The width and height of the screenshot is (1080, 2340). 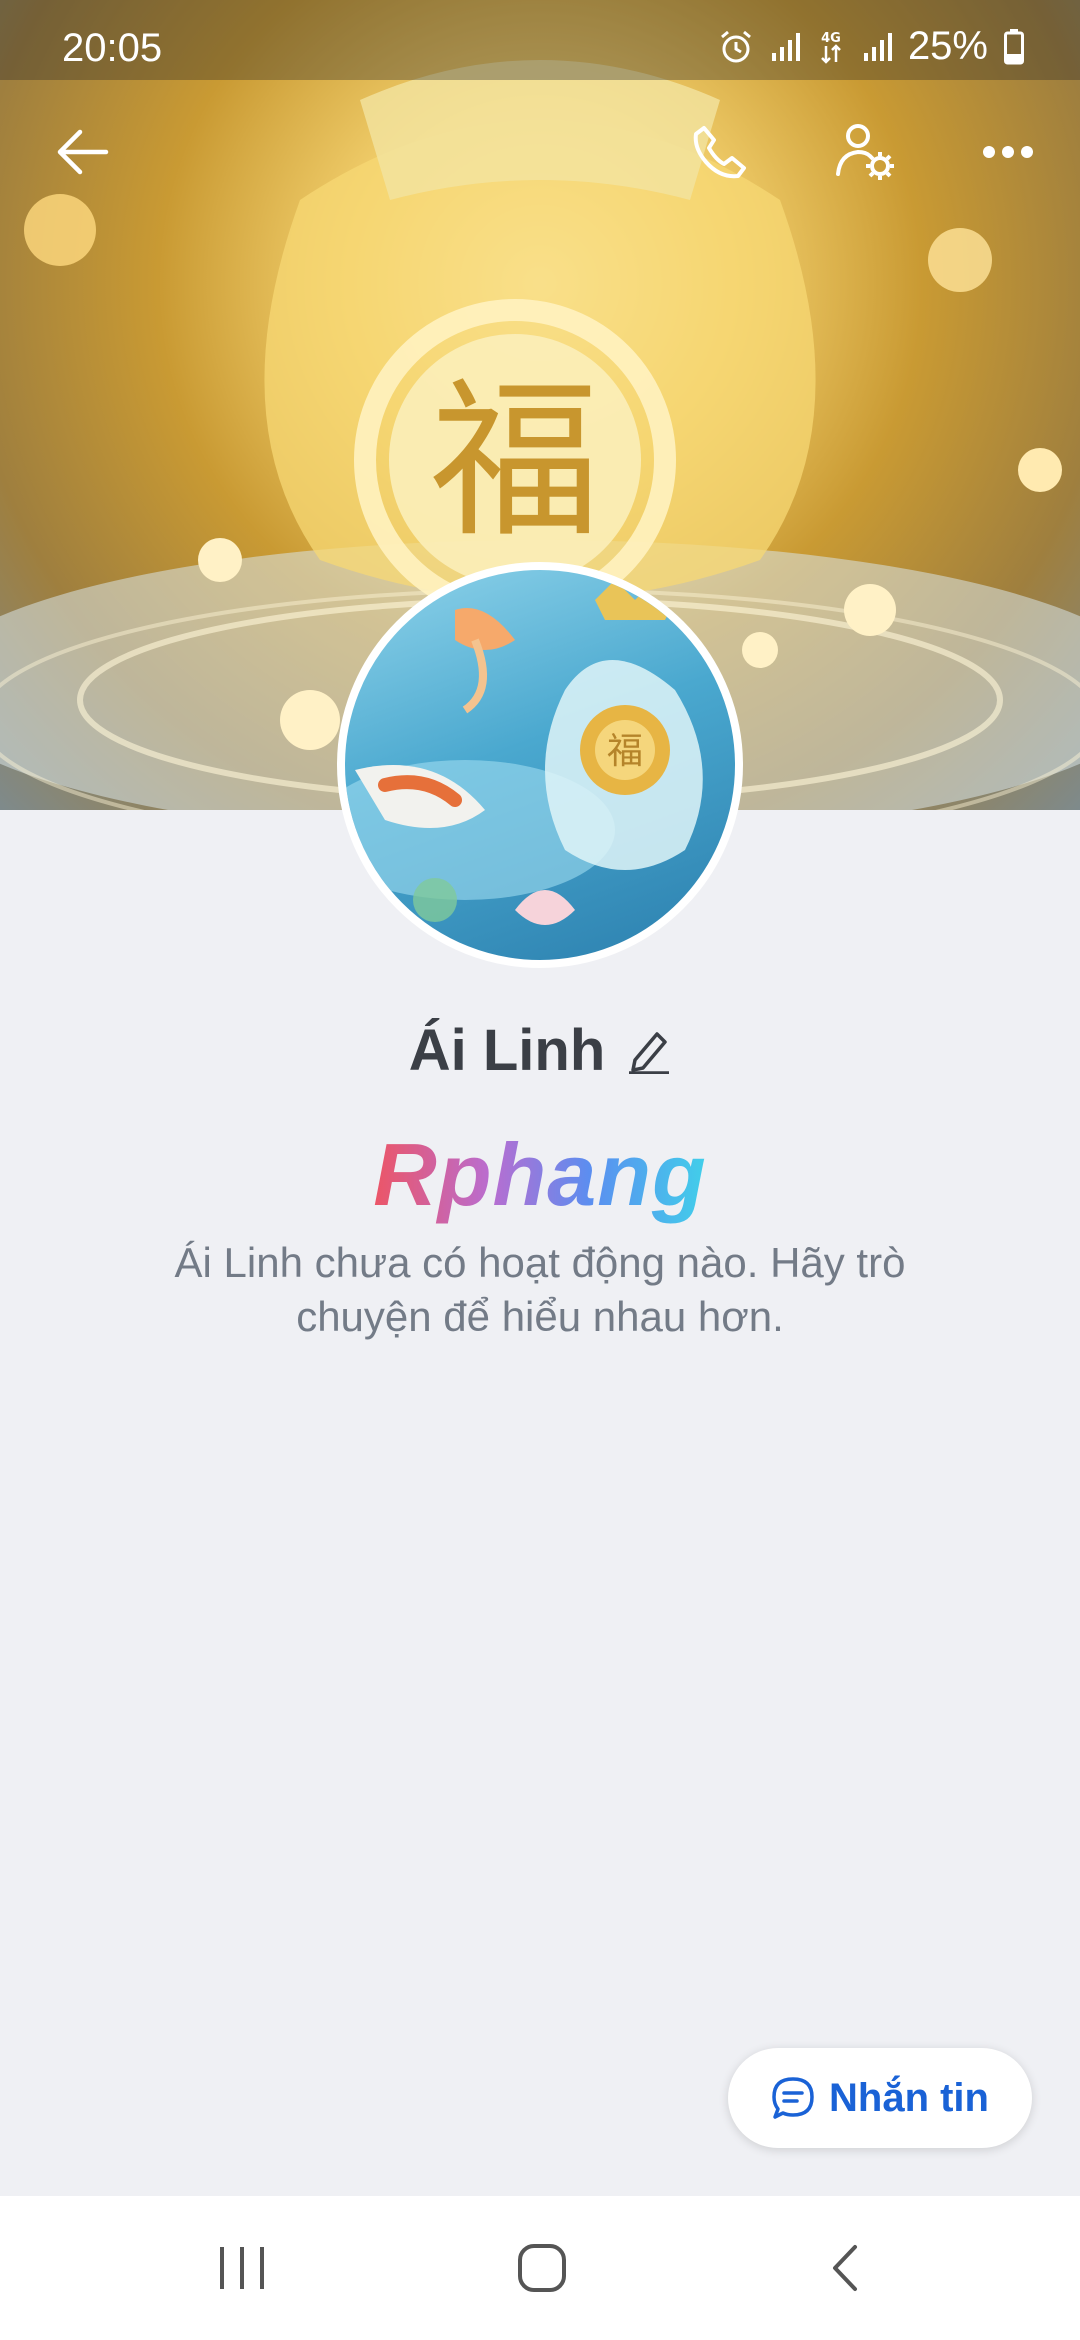 What do you see at coordinates (735, 46) in the screenshot?
I see `alarm-icon` at bounding box center [735, 46].